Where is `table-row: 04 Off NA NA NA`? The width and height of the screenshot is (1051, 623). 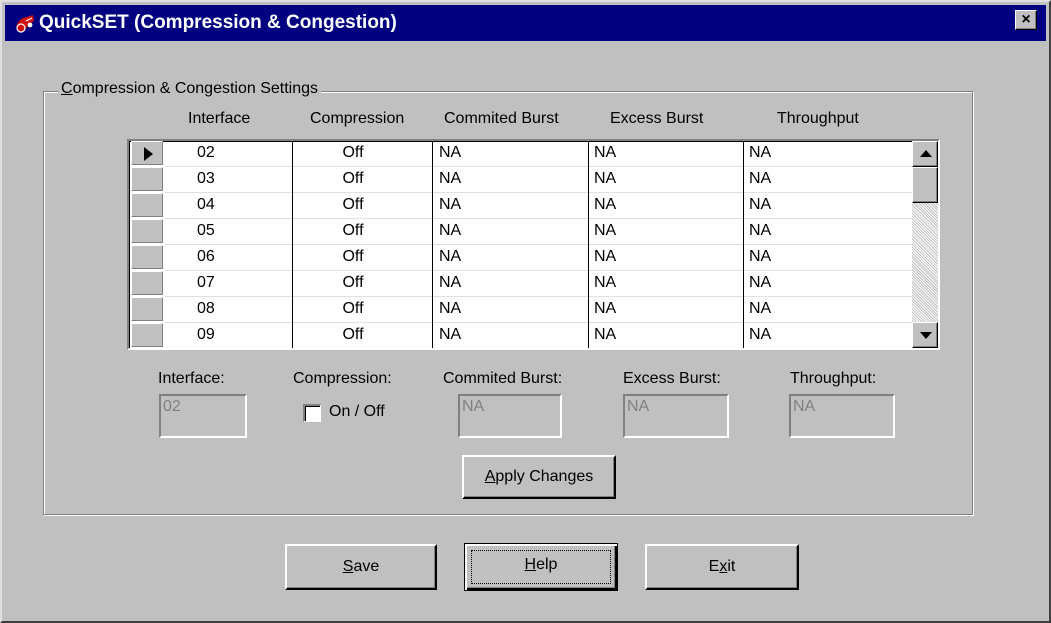
table-row: 04 Off NA NA NA is located at coordinates (521, 204).